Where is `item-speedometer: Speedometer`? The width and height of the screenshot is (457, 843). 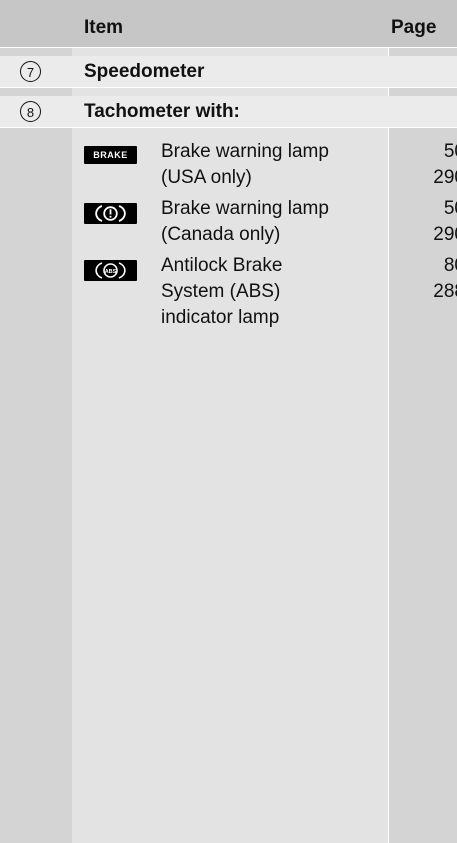
item-speedometer: Speedometer is located at coordinates (144, 71).